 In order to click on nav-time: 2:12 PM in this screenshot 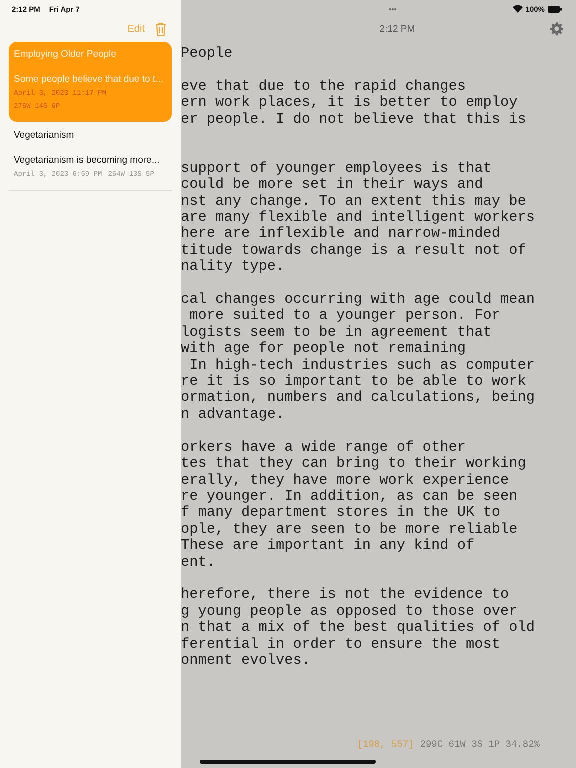, I will do `click(398, 29)`.